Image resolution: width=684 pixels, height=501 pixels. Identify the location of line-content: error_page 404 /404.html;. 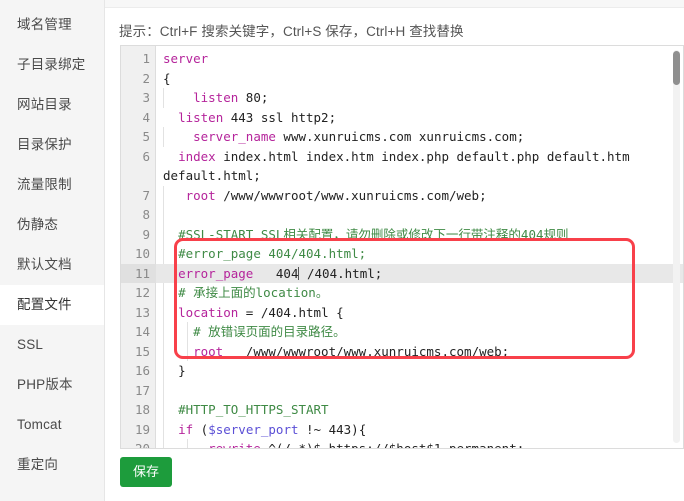
(419, 274).